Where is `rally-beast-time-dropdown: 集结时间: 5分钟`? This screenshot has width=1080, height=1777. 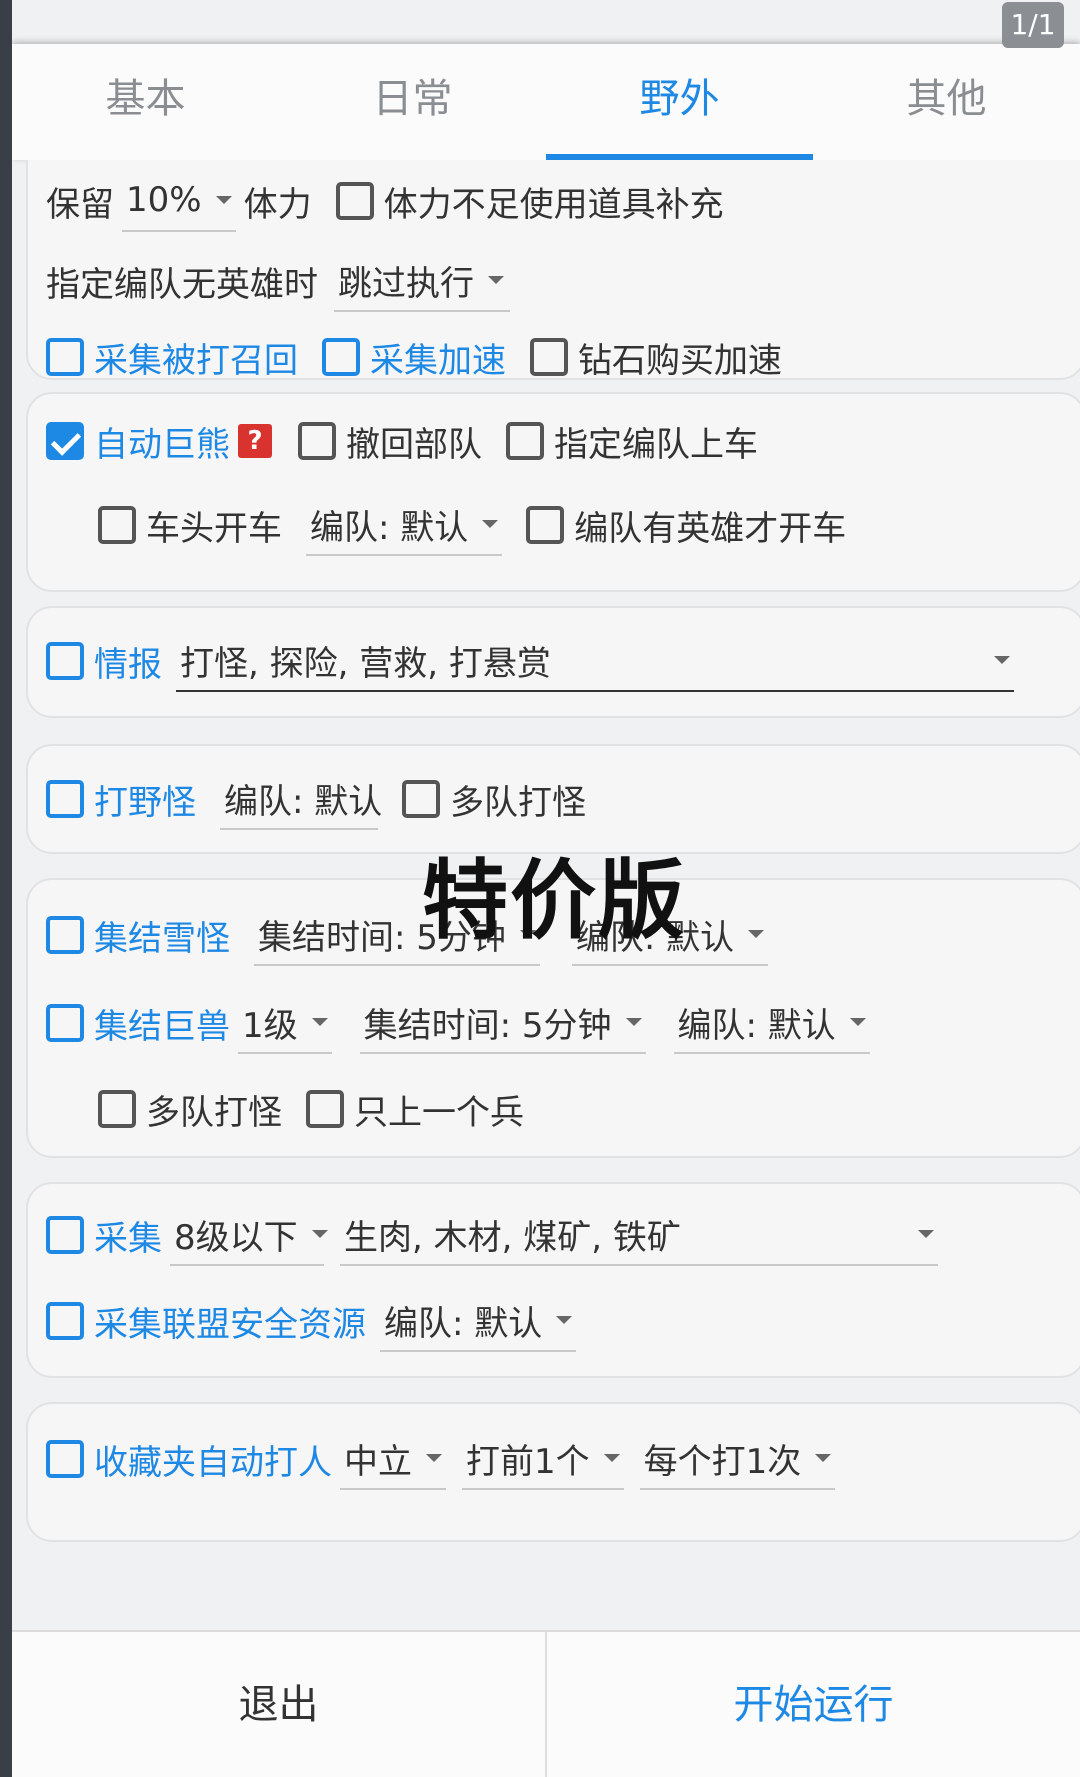 rally-beast-time-dropdown: 集结时间: 5分钟 is located at coordinates (502, 1023).